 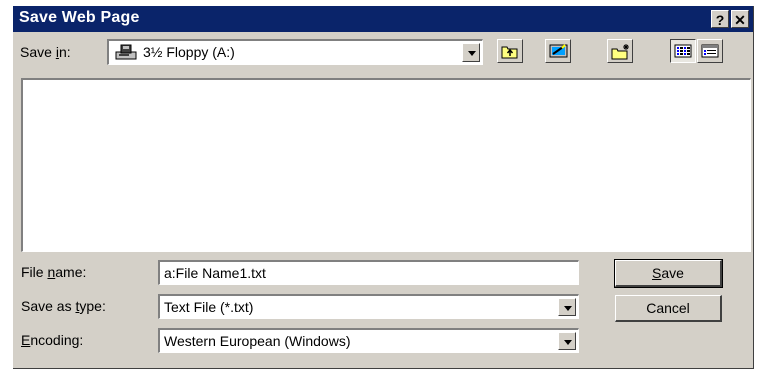 I want to click on save-as-type-dropdown-arrow, so click(x=567, y=307).